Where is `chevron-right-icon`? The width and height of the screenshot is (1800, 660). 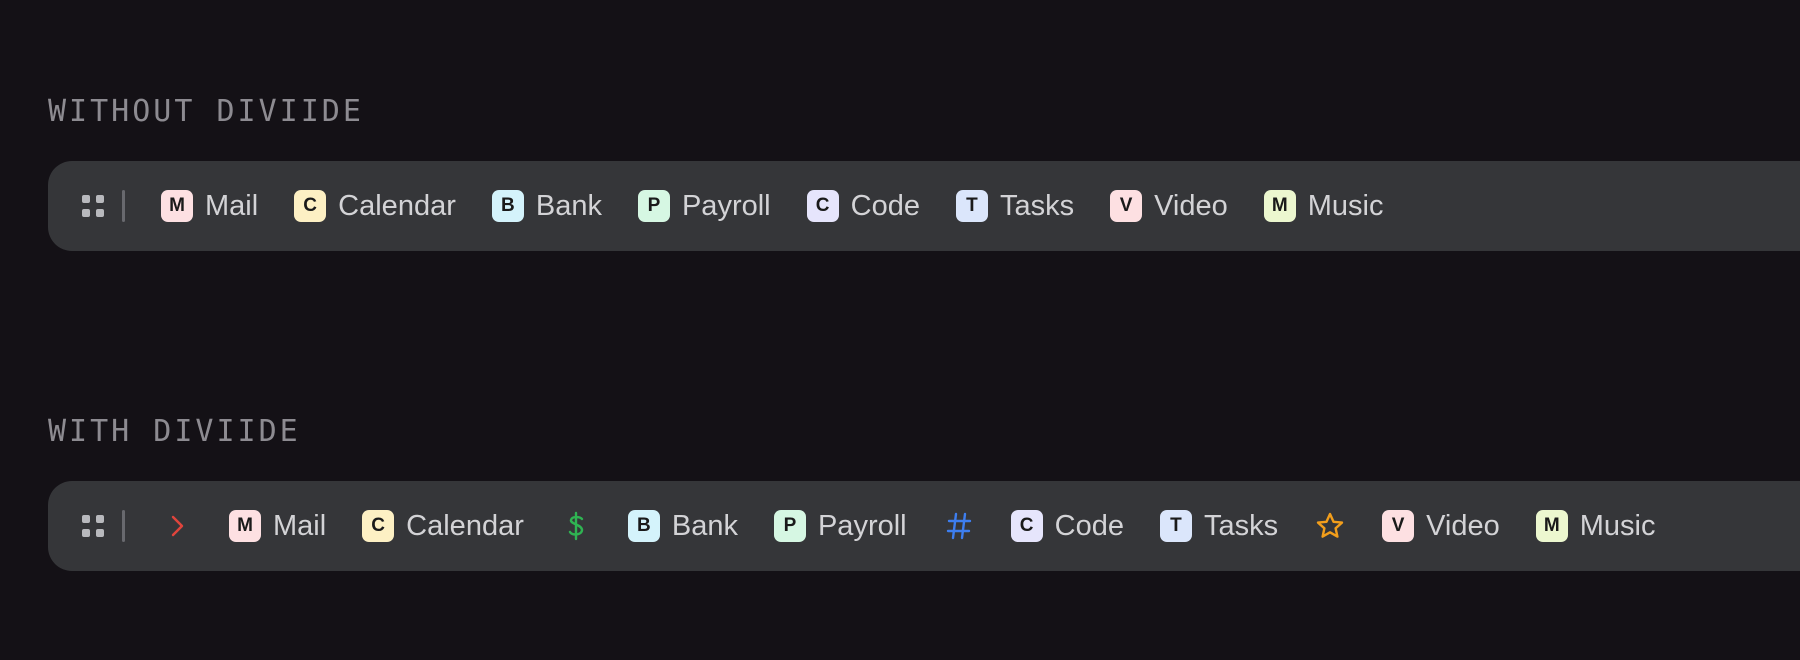
chevron-right-icon is located at coordinates (177, 526).